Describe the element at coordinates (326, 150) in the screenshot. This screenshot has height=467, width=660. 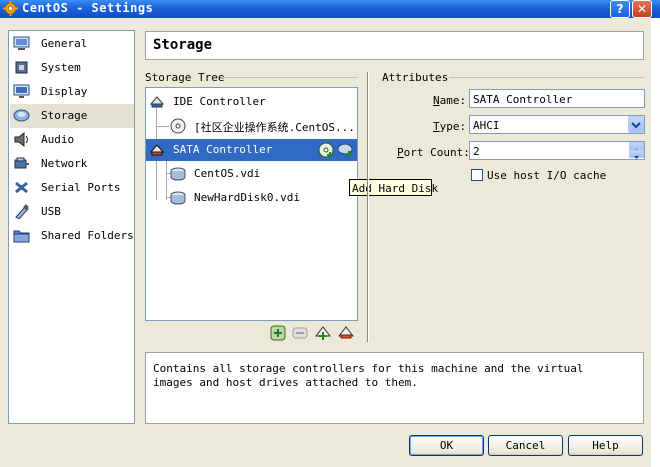
I see `add-cd-icon` at that location.